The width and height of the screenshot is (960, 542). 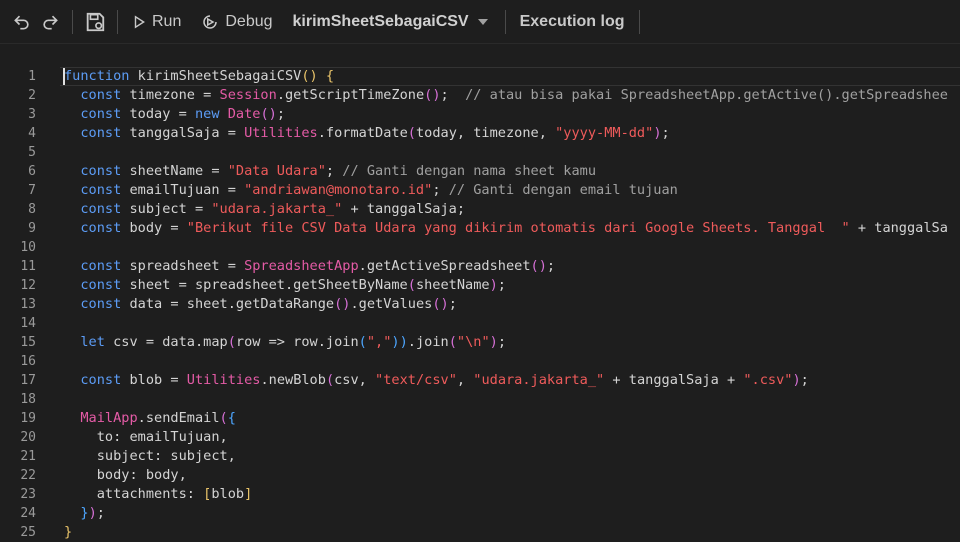 What do you see at coordinates (166, 342) in the screenshot?
I see `code-token: csv = data.map` at bounding box center [166, 342].